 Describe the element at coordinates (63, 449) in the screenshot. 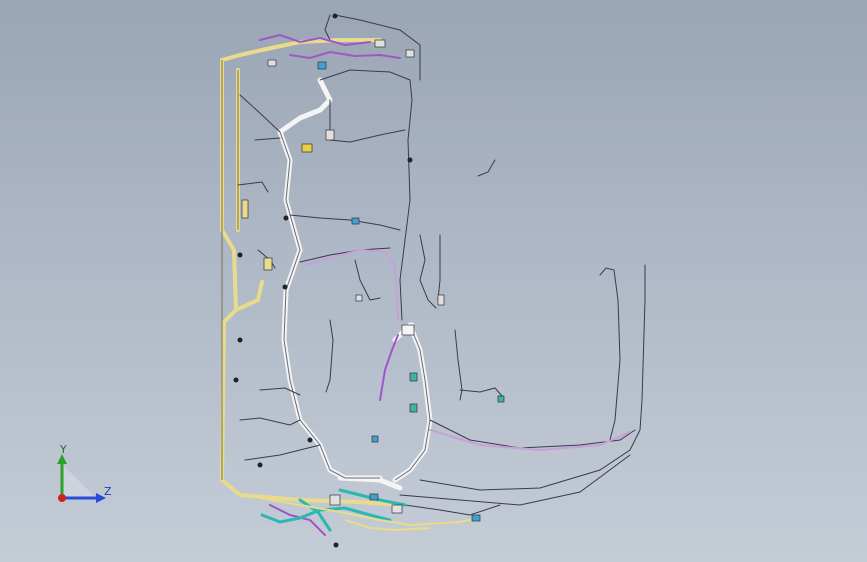

I see `y-axis-label: Y` at that location.